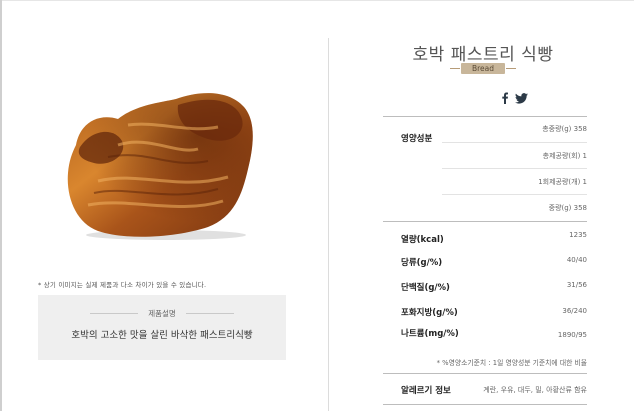 This screenshot has width=634, height=411. Describe the element at coordinates (511, 363) in the screenshot. I see `nutrition-footnote: * %영양소기준치 : 1일 영양성분 기준치에 대한 비율` at that location.